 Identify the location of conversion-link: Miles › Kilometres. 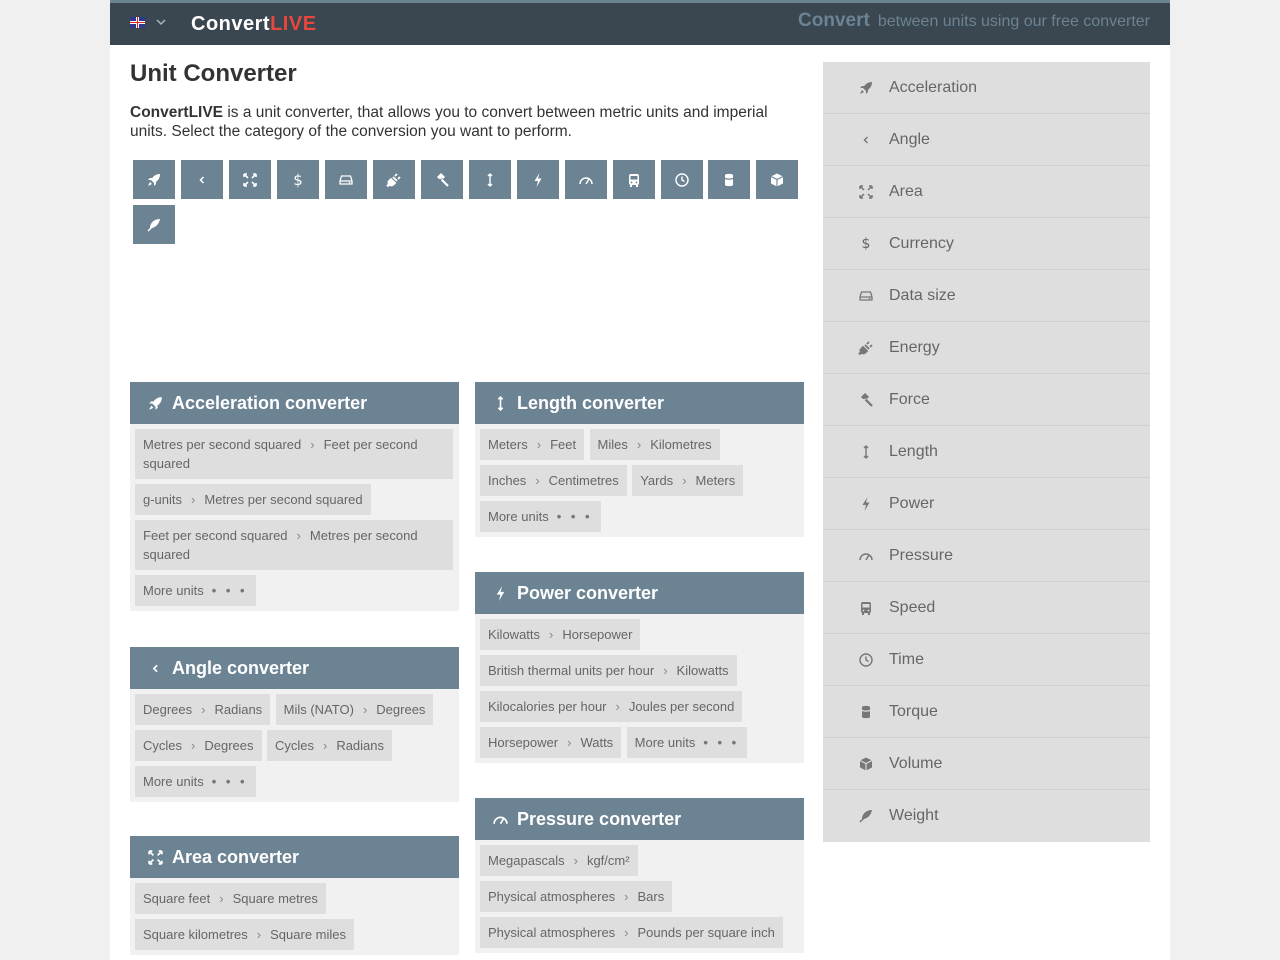
(654, 444).